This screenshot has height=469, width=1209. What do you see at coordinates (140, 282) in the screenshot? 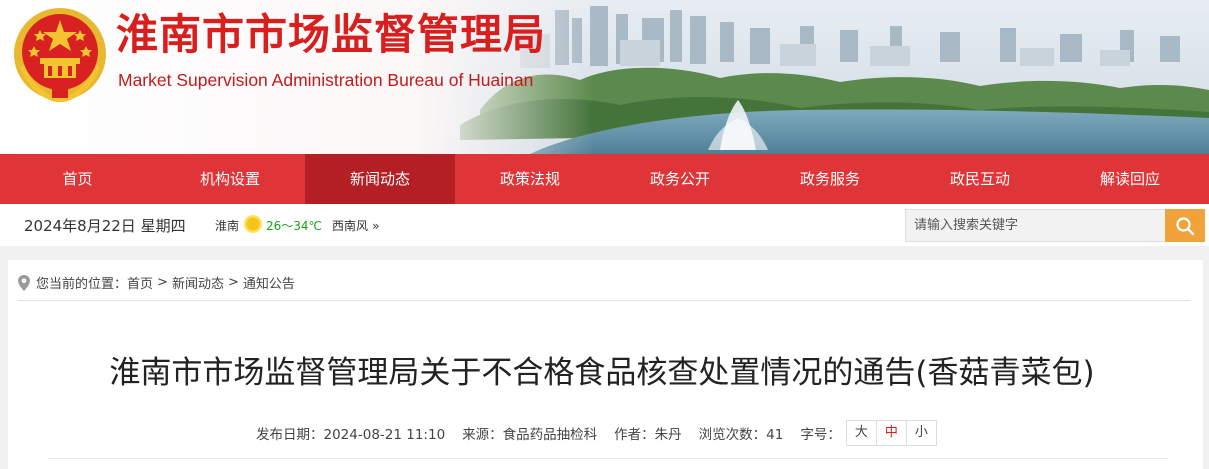
I see `breadcrumb-home: 首页` at bounding box center [140, 282].